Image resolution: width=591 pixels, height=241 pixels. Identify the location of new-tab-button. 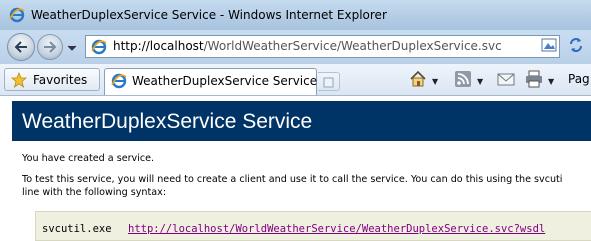
(329, 81).